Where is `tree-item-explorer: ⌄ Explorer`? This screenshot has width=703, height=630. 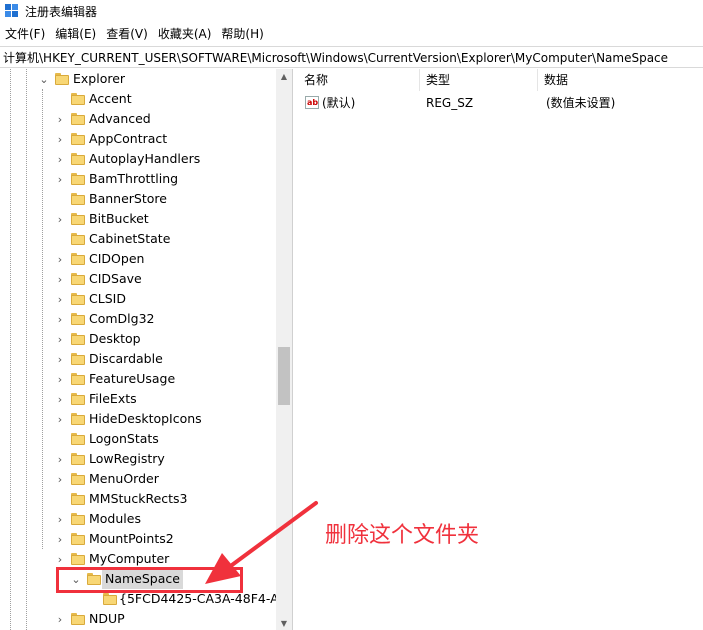 tree-item-explorer: ⌄ Explorer is located at coordinates (137, 79).